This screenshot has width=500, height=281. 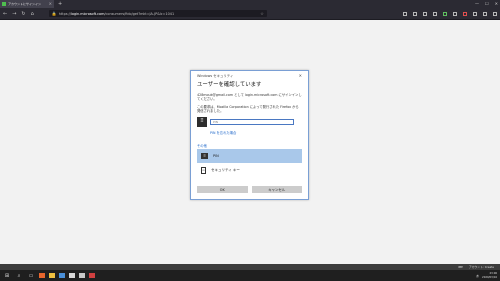 What do you see at coordinates (249, 189) in the screenshot?
I see `dialog-buttons: OK キャンセル` at bounding box center [249, 189].